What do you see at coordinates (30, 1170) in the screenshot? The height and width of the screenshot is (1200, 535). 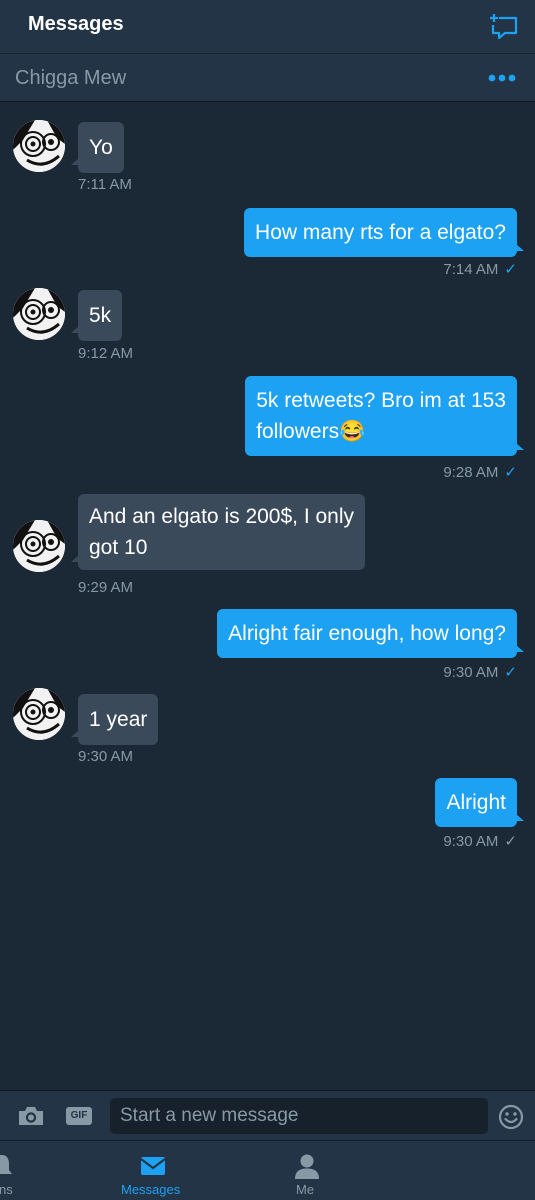 I see `tab-notifications: ations` at bounding box center [30, 1170].